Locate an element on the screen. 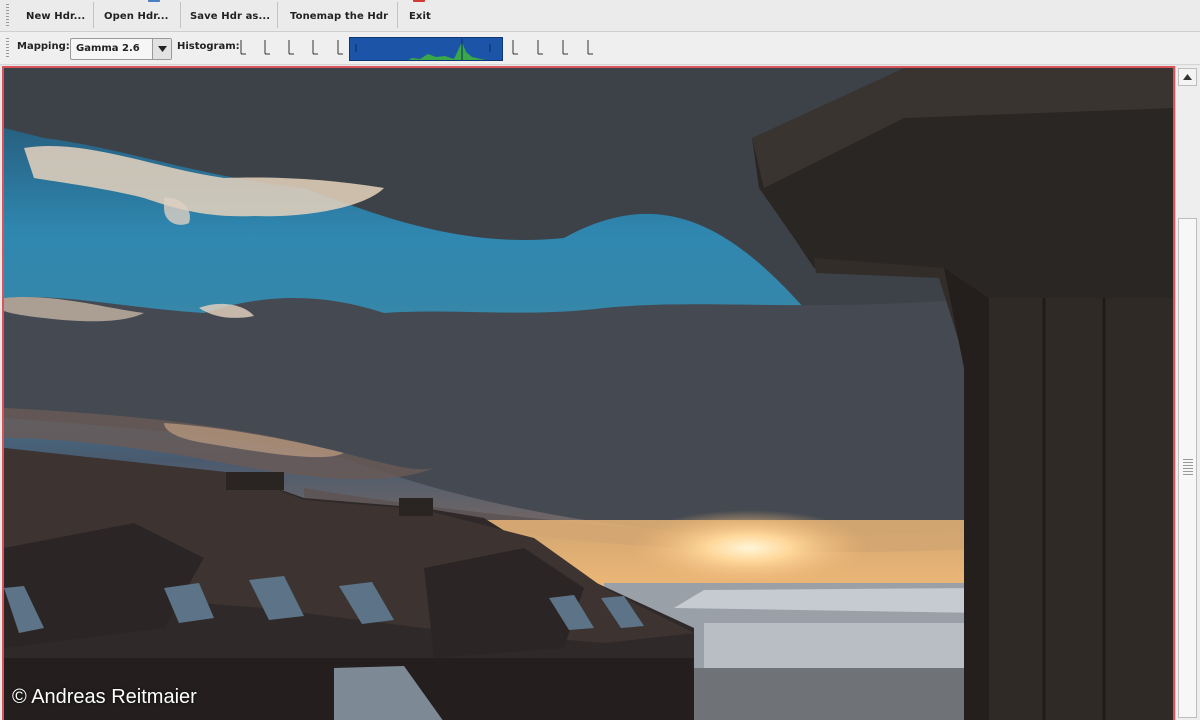  histogram-label: Histogram: is located at coordinates (208, 46).